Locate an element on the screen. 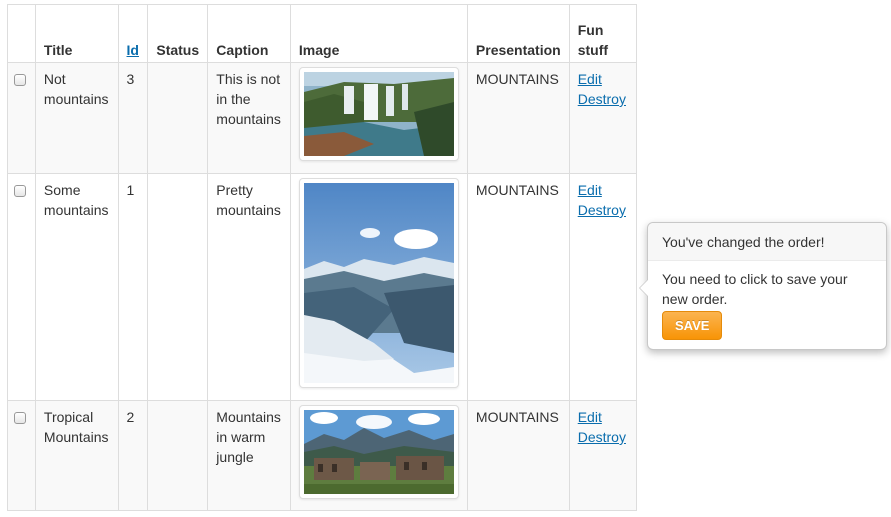 The height and width of the screenshot is (517, 891). waterfall-photo-thumbnail is located at coordinates (378, 114).